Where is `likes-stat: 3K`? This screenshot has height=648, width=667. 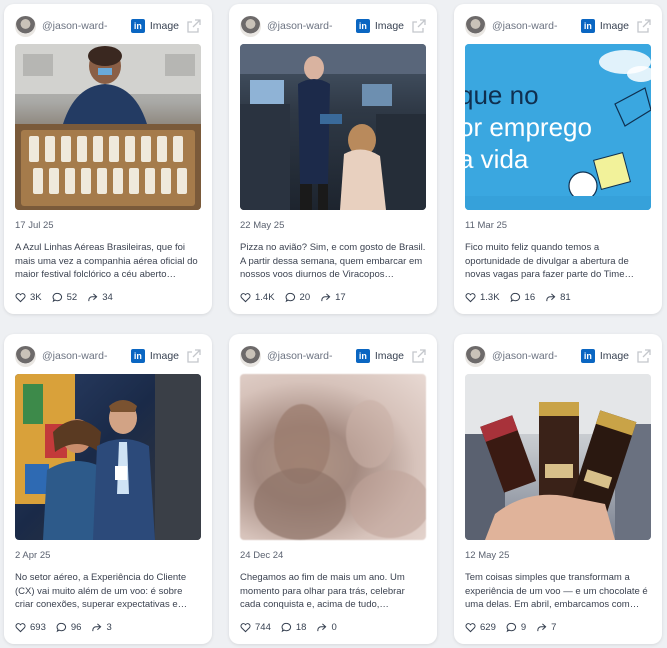 likes-stat: 3K is located at coordinates (28, 297).